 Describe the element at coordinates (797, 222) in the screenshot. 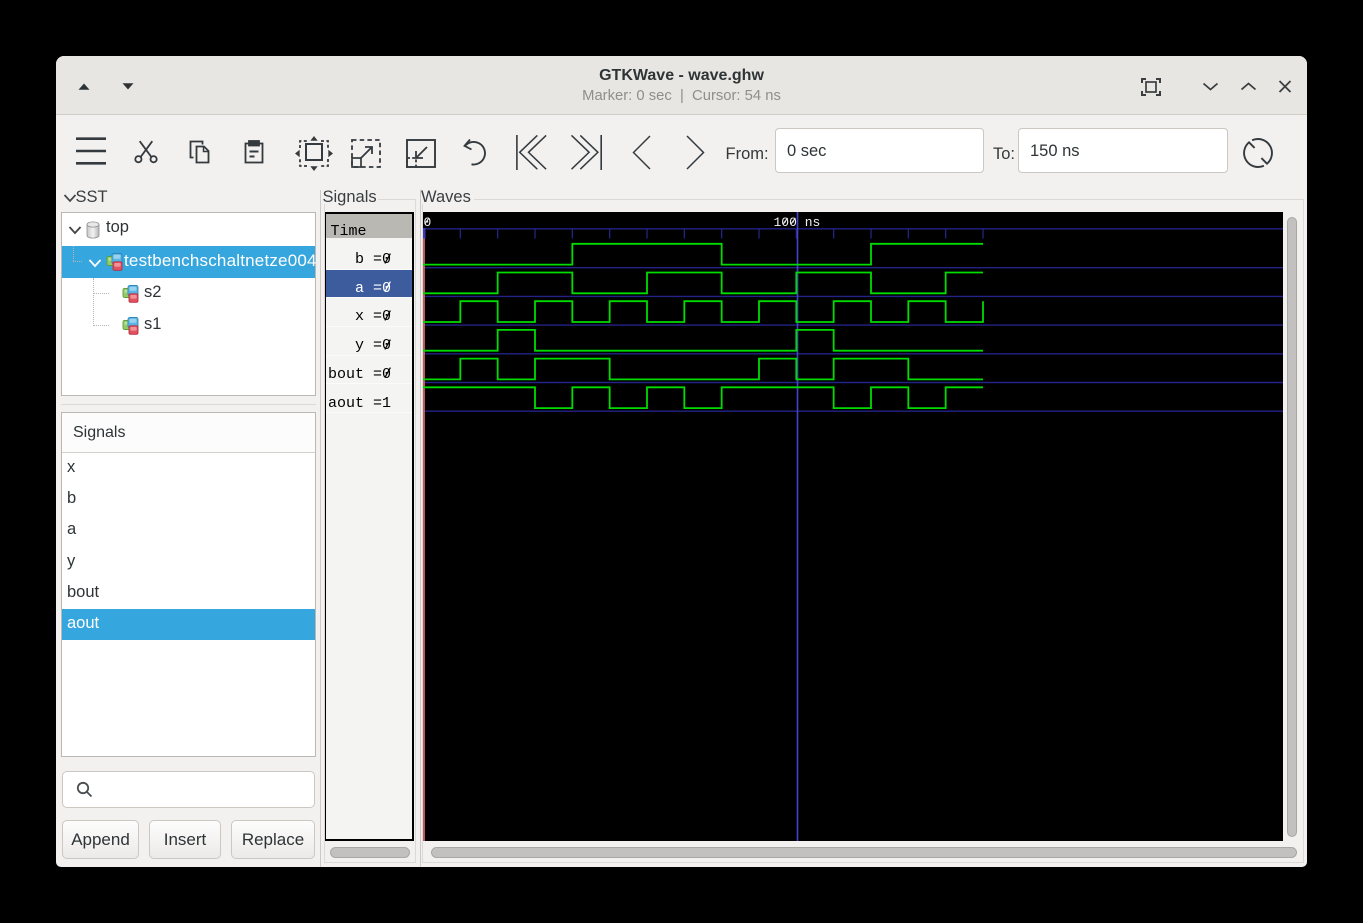

I see `svg-text: 100 ns` at that location.